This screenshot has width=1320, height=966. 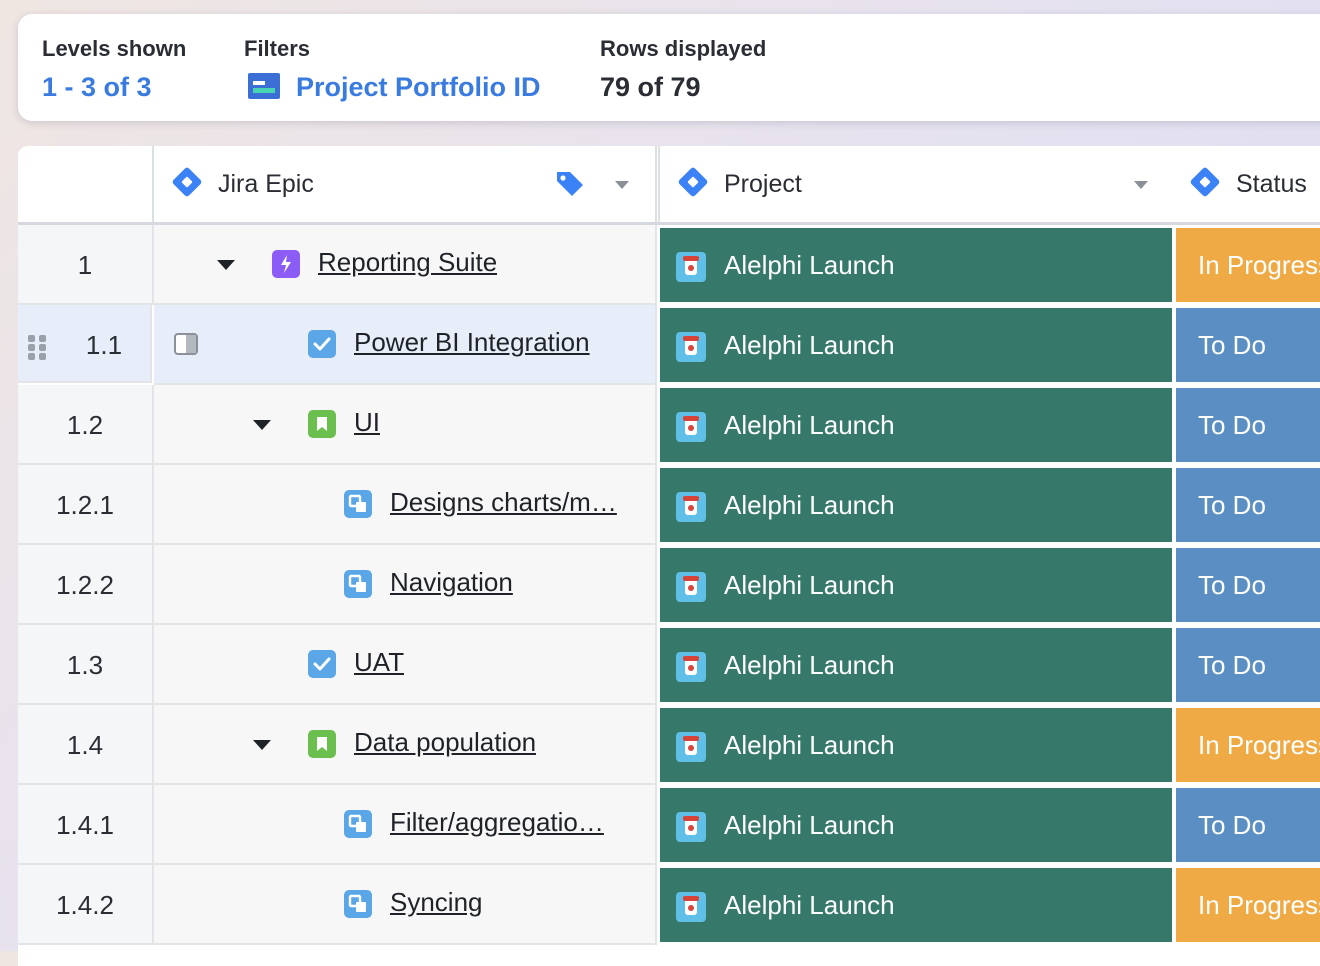 What do you see at coordinates (322, 664) in the screenshot?
I see `task-checkbox-icon` at bounding box center [322, 664].